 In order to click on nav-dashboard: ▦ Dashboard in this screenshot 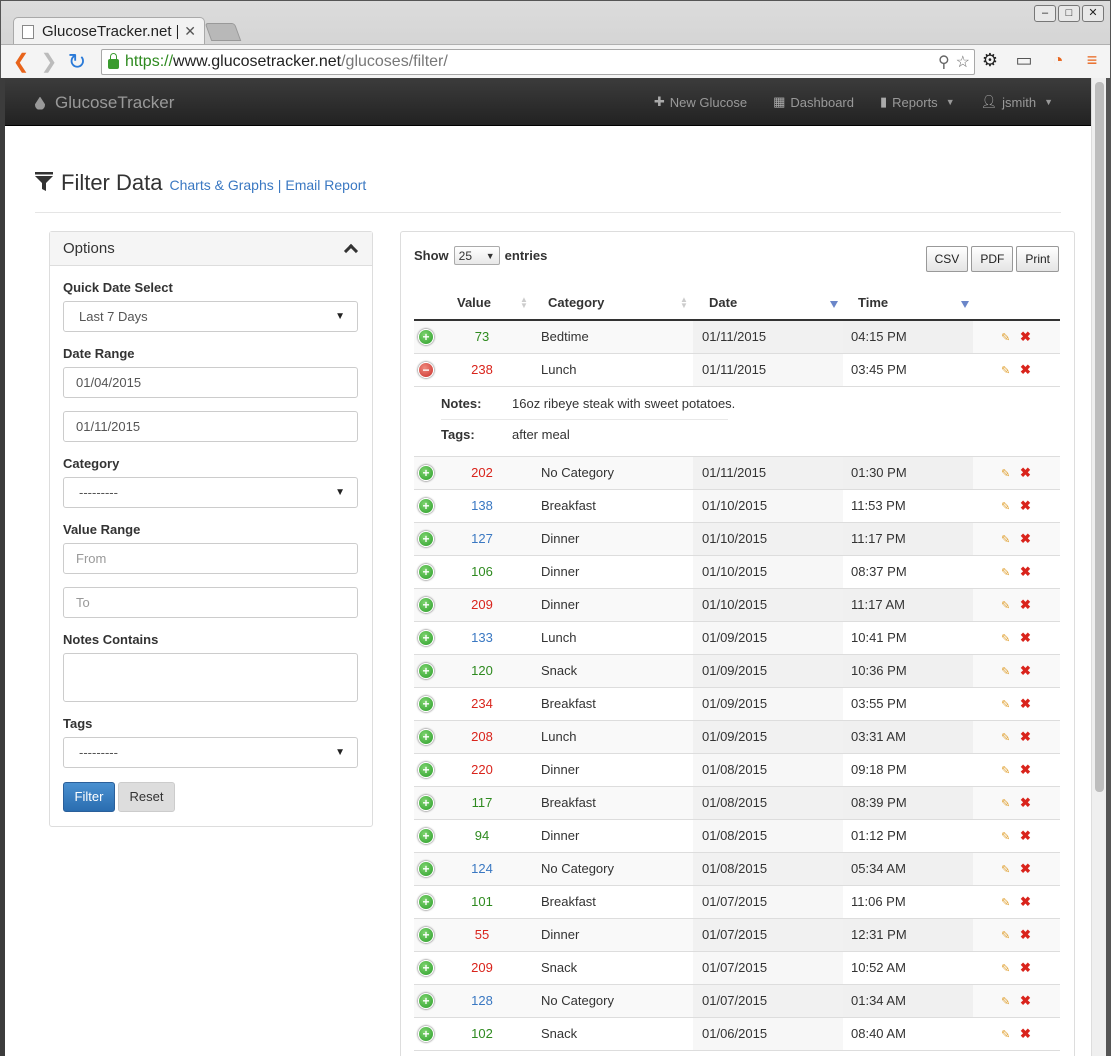, I will do `click(813, 102)`.